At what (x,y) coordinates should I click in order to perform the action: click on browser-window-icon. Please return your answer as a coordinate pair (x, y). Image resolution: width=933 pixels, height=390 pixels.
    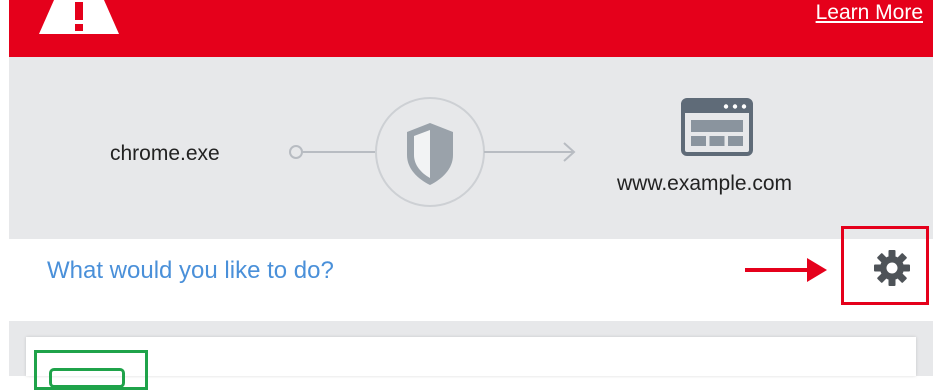
    Looking at the image, I should click on (717, 127).